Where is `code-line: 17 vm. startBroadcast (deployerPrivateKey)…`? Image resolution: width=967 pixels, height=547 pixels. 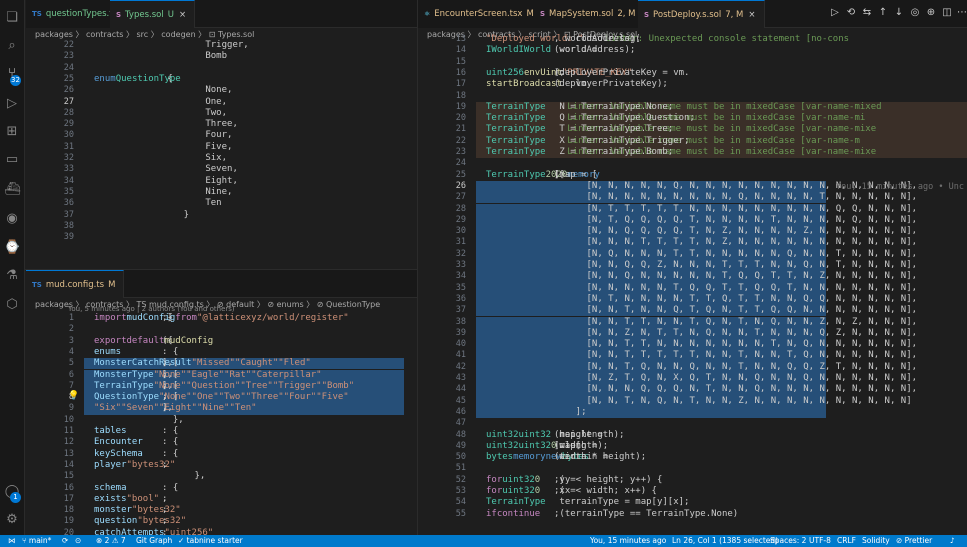
code-line: 17 vm. startBroadcast (deployerPrivateKey)… is located at coordinates (692, 84).